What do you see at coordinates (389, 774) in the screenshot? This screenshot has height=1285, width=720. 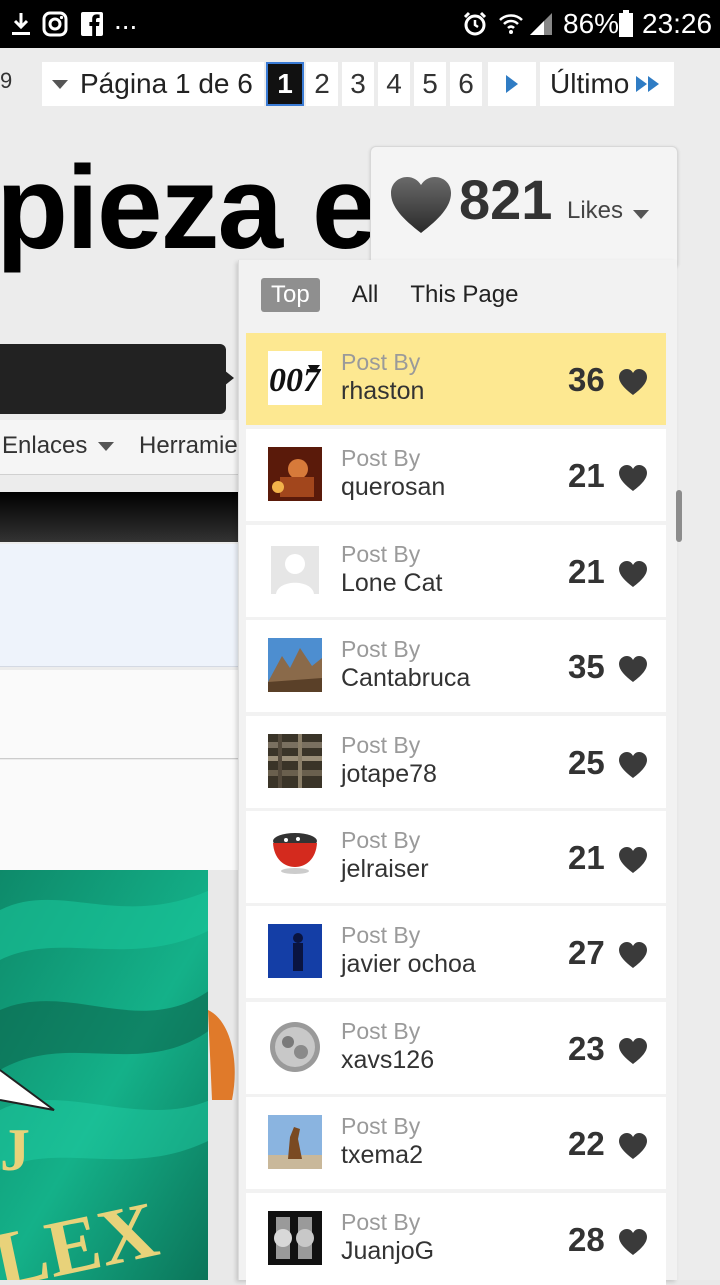 I see `username: jotape78` at bounding box center [389, 774].